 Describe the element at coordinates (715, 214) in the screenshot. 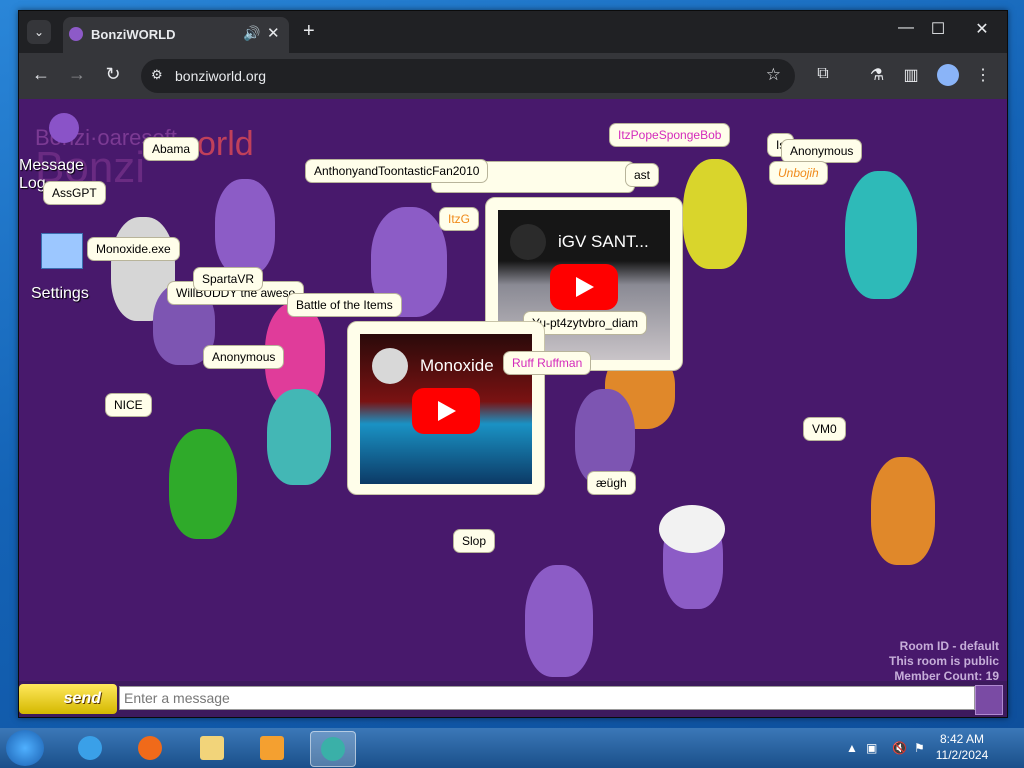

I see `bonzi-yellow` at that location.